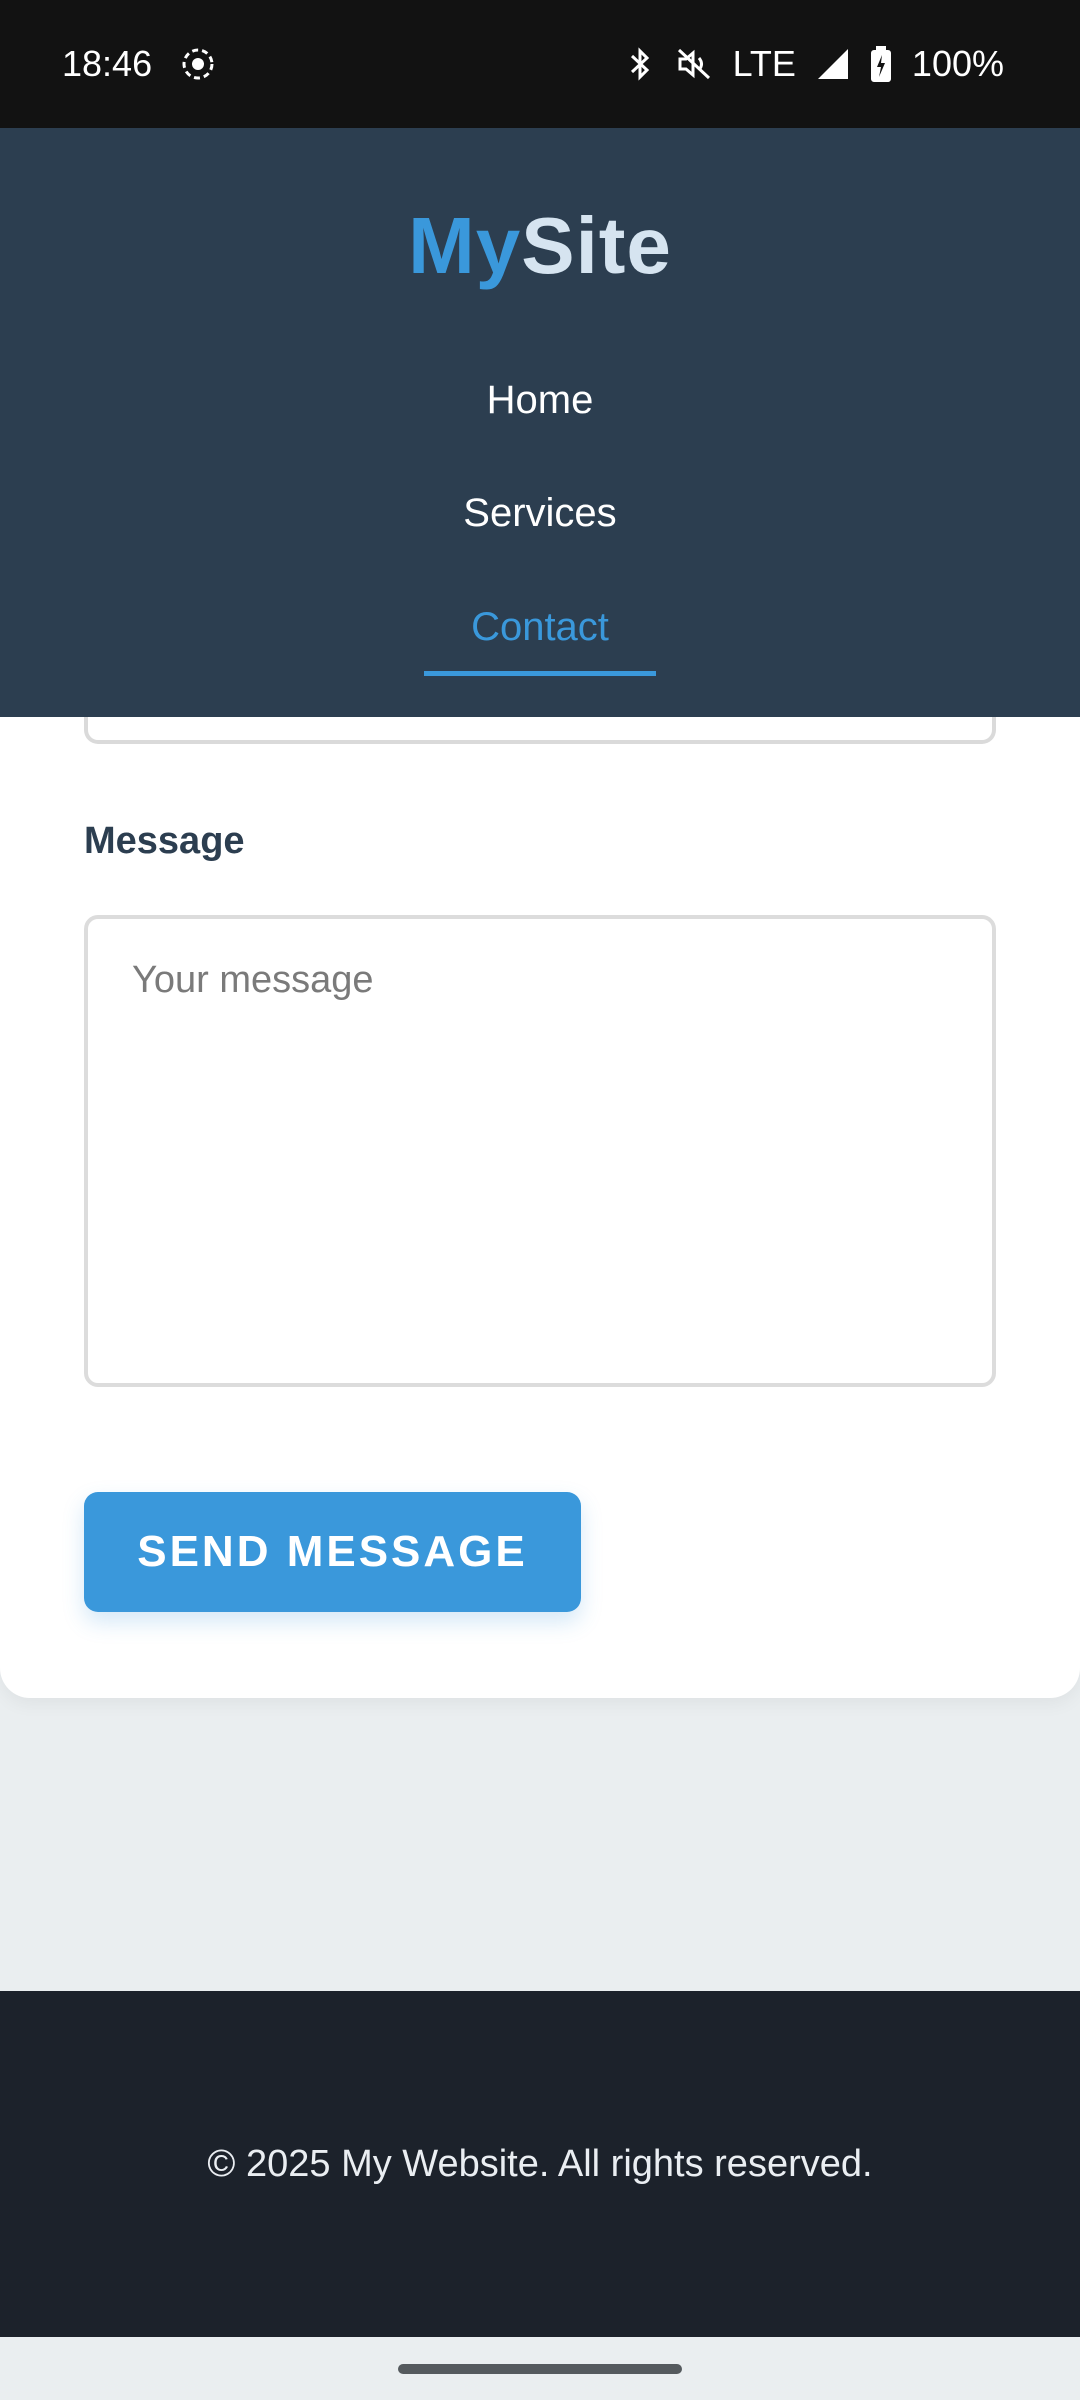  What do you see at coordinates (540, 673) in the screenshot?
I see `active-nav-indicator` at bounding box center [540, 673].